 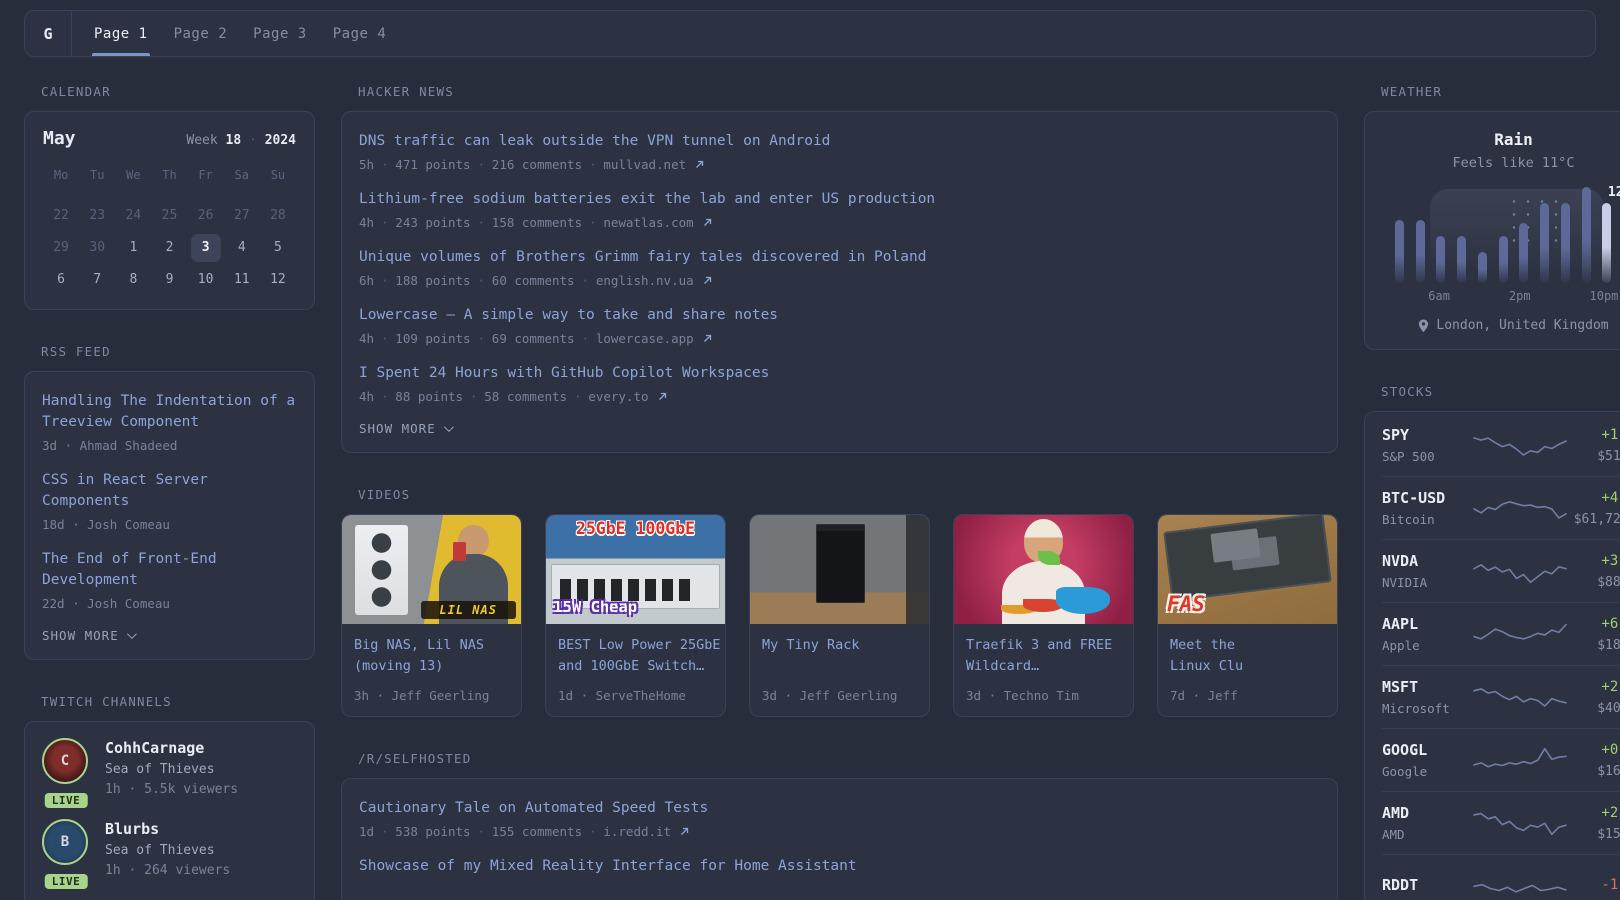 What do you see at coordinates (1610, 749) in the screenshot?
I see `stock-change-percent: +0.10%` at bounding box center [1610, 749].